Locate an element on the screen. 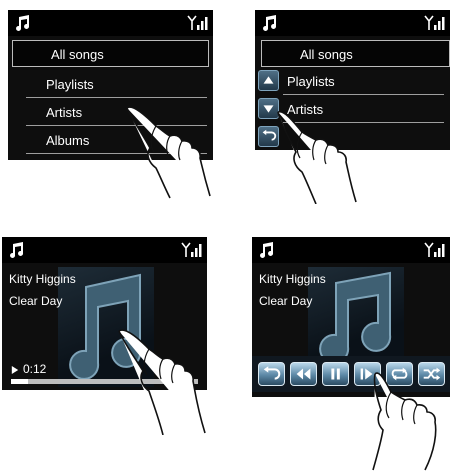 The width and height of the screenshot is (450, 475). player-screen-now-playing: Kitty Higgins Clear Day 0:12 is located at coordinates (104, 313).